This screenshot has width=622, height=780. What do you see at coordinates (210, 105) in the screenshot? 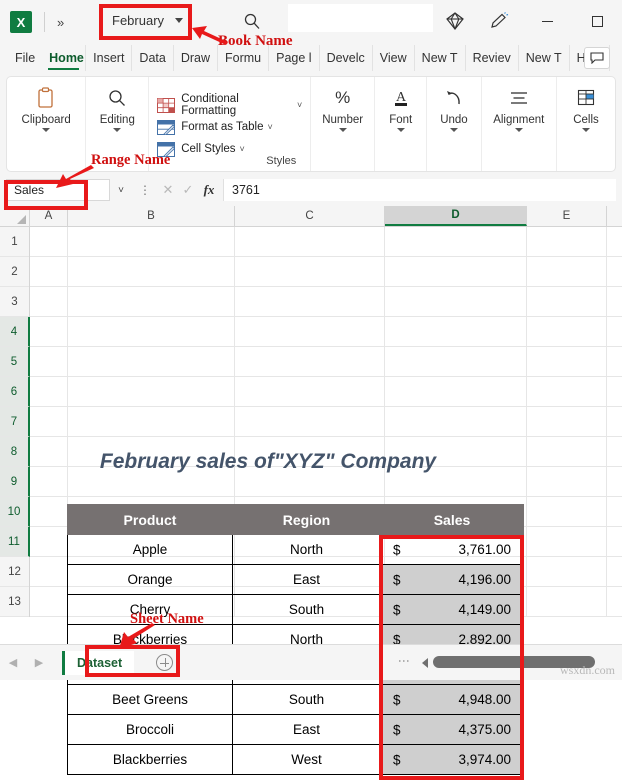
I see `conditional-formatting-label: Conditional Formatting` at bounding box center [210, 105].